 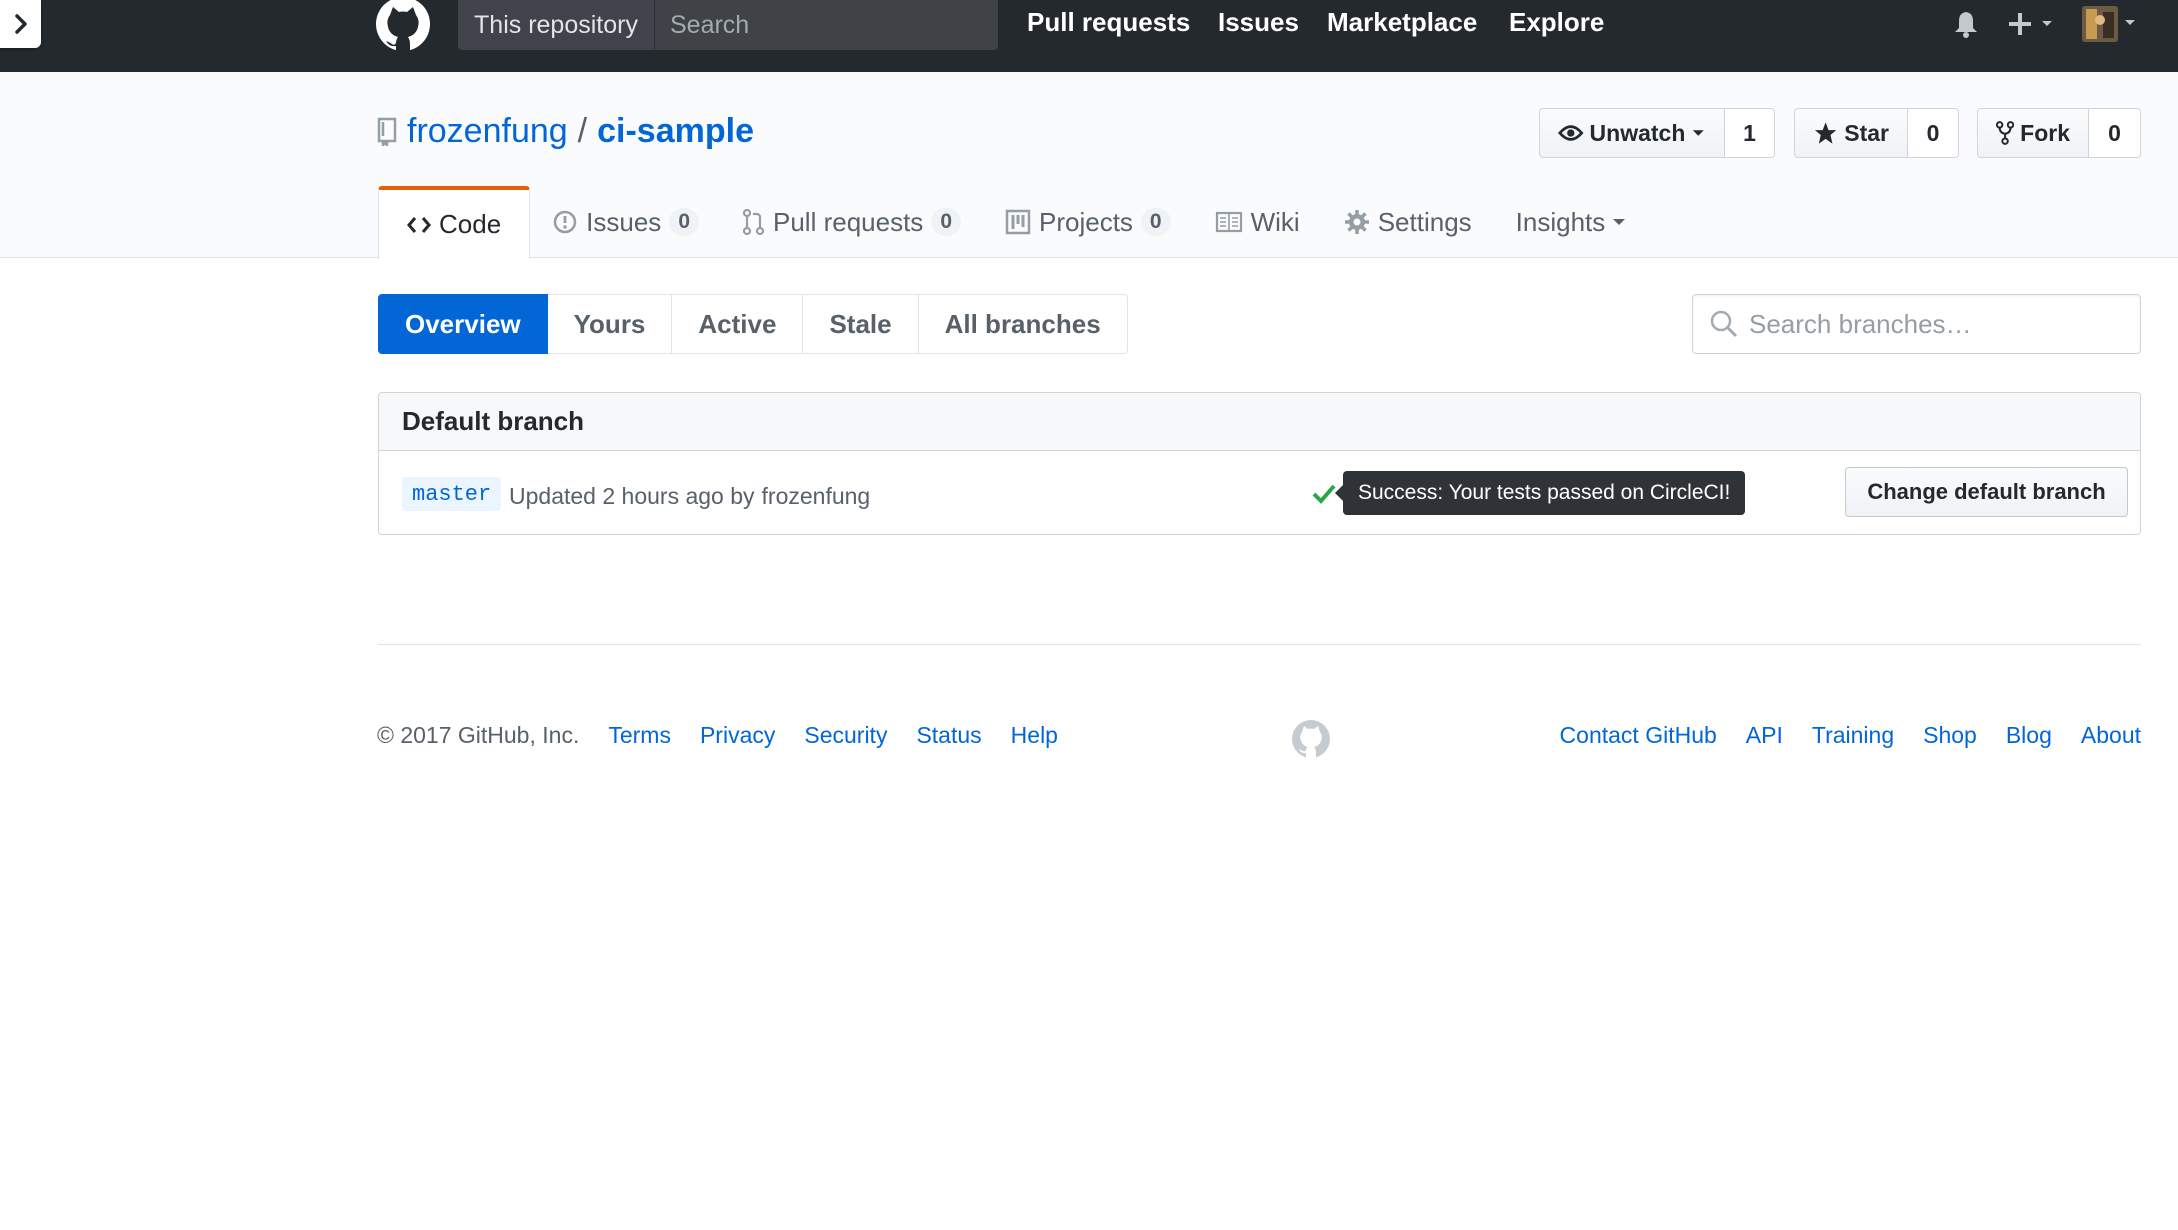 I want to click on pull-requests-counter: 0, so click(x=946, y=222).